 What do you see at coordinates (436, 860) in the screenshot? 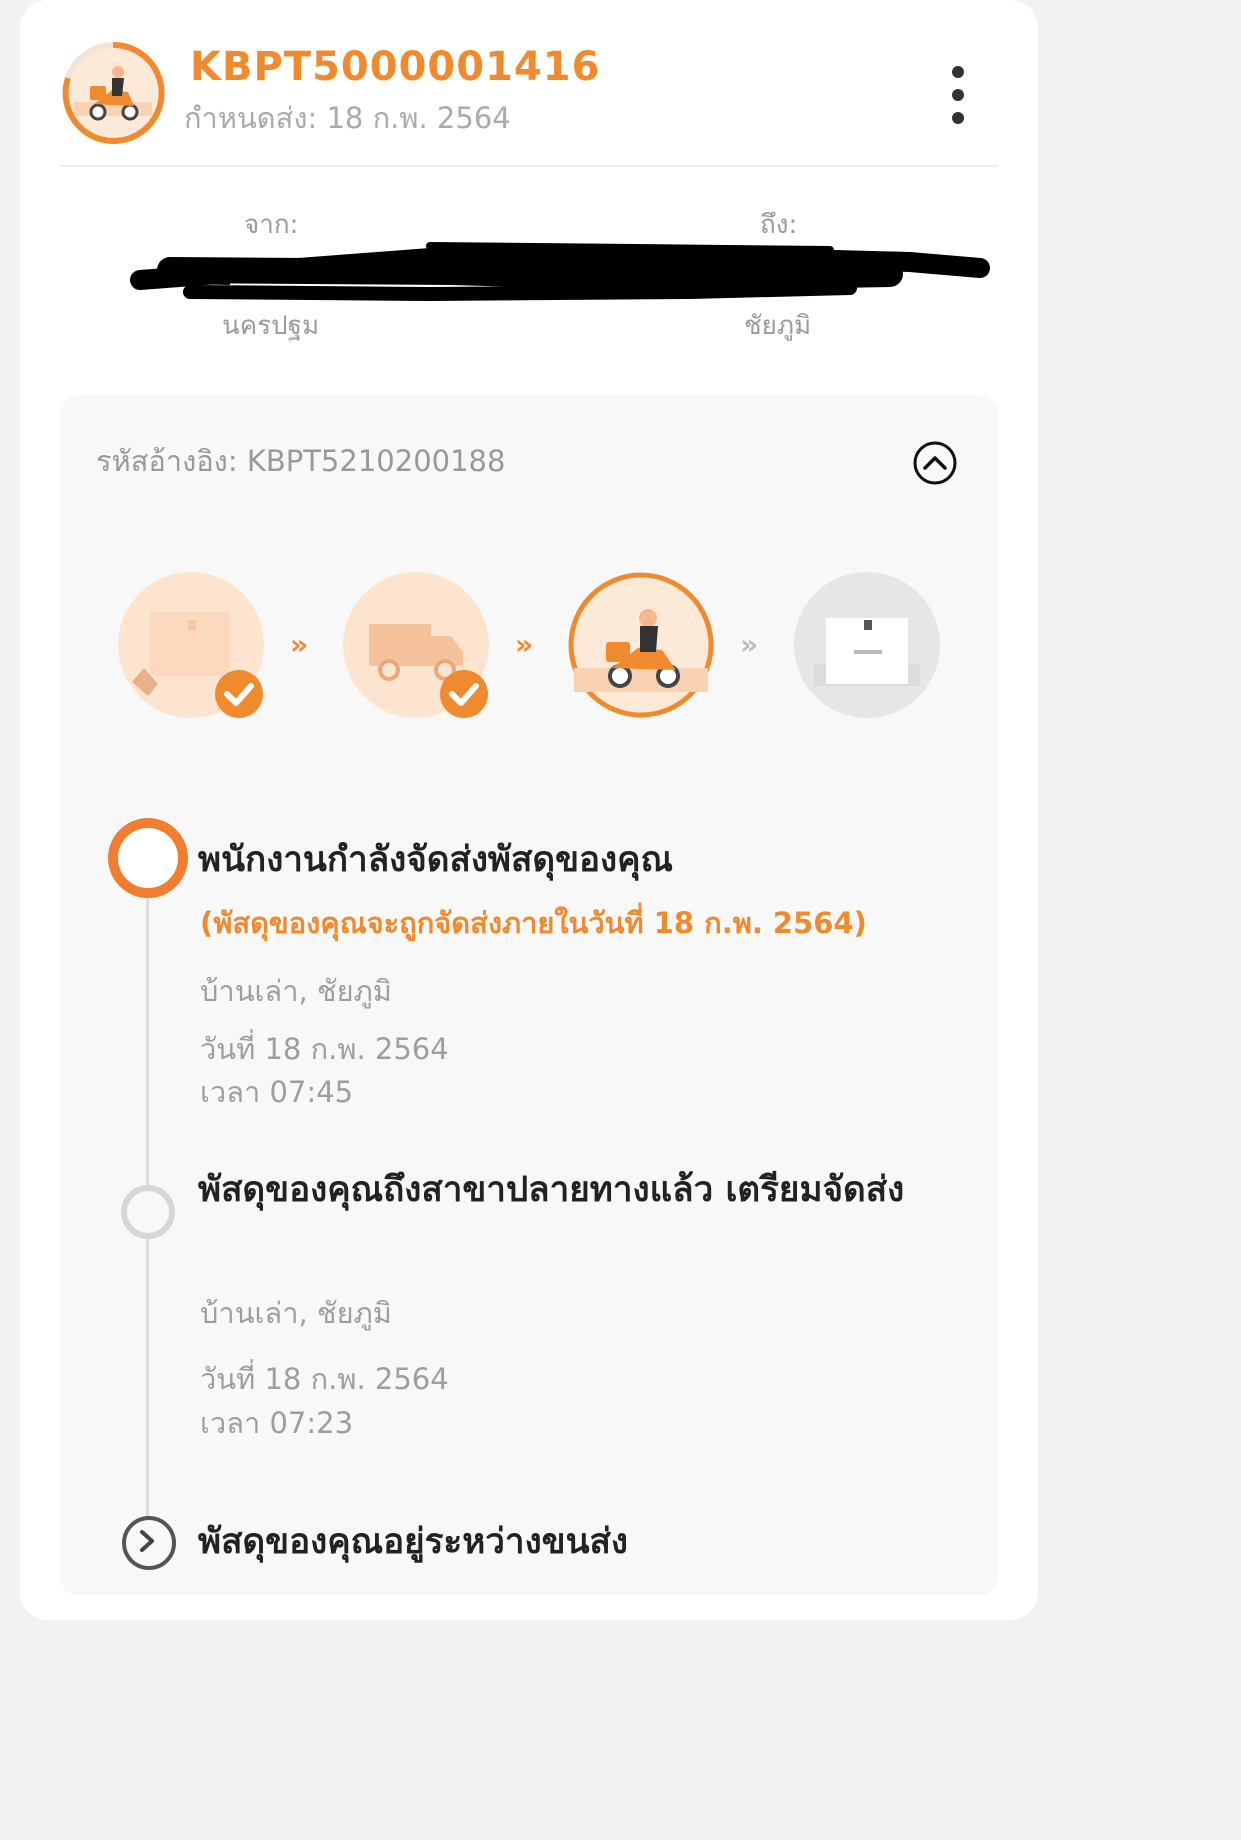
I see `event-title: พนักงานกำลังจัดส่งพัสดุของคุณ` at bounding box center [436, 860].